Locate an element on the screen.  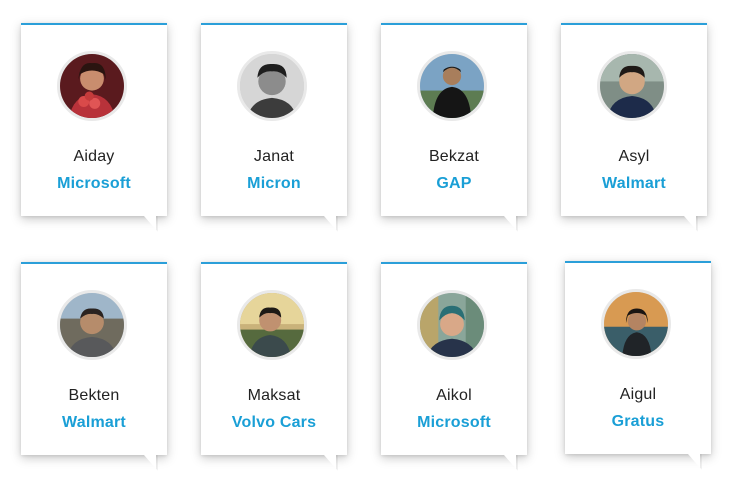
profile-card: Bekzat GAP is located at coordinates (454, 127).